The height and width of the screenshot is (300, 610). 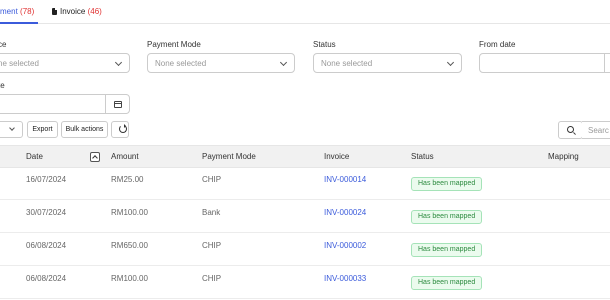 What do you see at coordinates (34, 156) in the screenshot?
I see `header-date: Date` at bounding box center [34, 156].